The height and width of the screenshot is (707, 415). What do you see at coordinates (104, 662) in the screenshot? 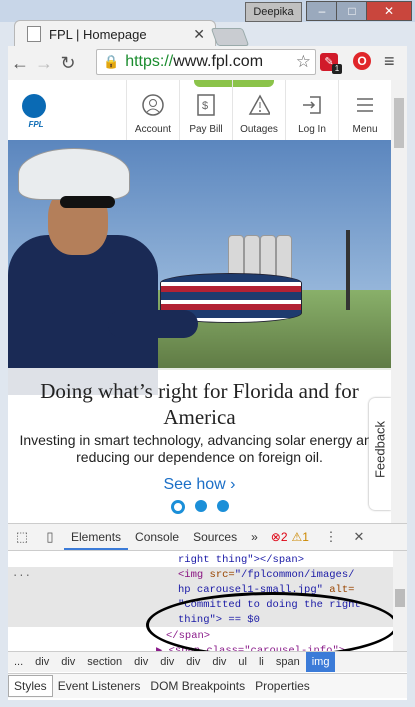
I see `breadcrumb-item: section` at bounding box center [104, 662].